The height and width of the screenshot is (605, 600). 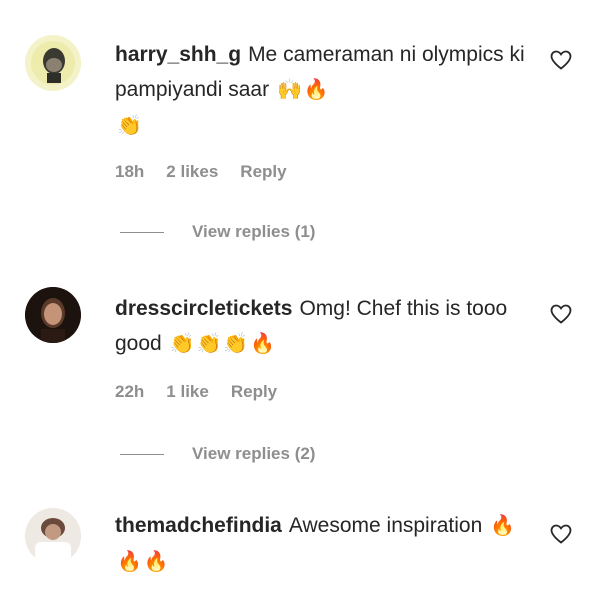 I want to click on comment-meta: 18h 2 likes Reply, so click(x=201, y=172).